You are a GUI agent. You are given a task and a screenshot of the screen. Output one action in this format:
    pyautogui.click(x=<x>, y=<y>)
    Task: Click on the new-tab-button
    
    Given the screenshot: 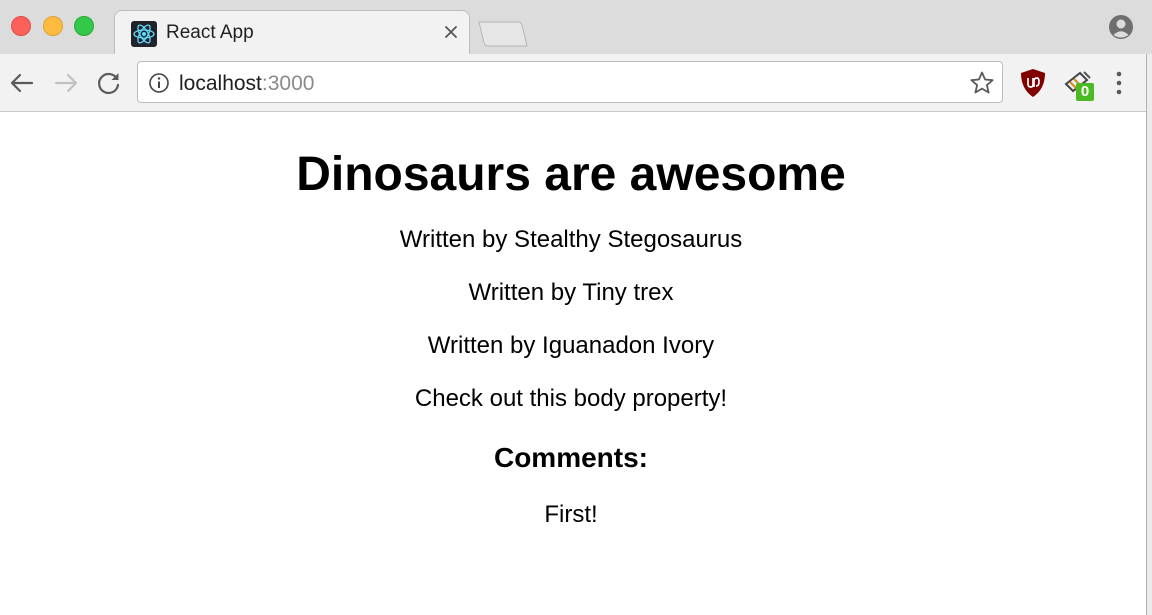 What is the action you would take?
    pyautogui.click(x=503, y=34)
    